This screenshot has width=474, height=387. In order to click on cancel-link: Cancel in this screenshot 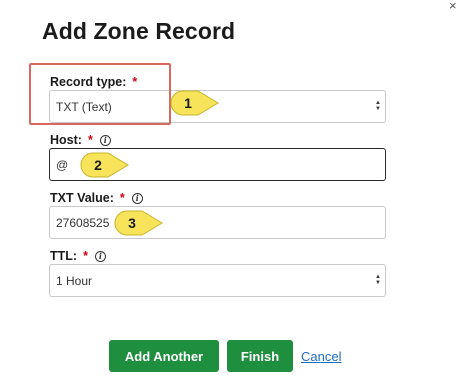, I will do `click(321, 356)`.